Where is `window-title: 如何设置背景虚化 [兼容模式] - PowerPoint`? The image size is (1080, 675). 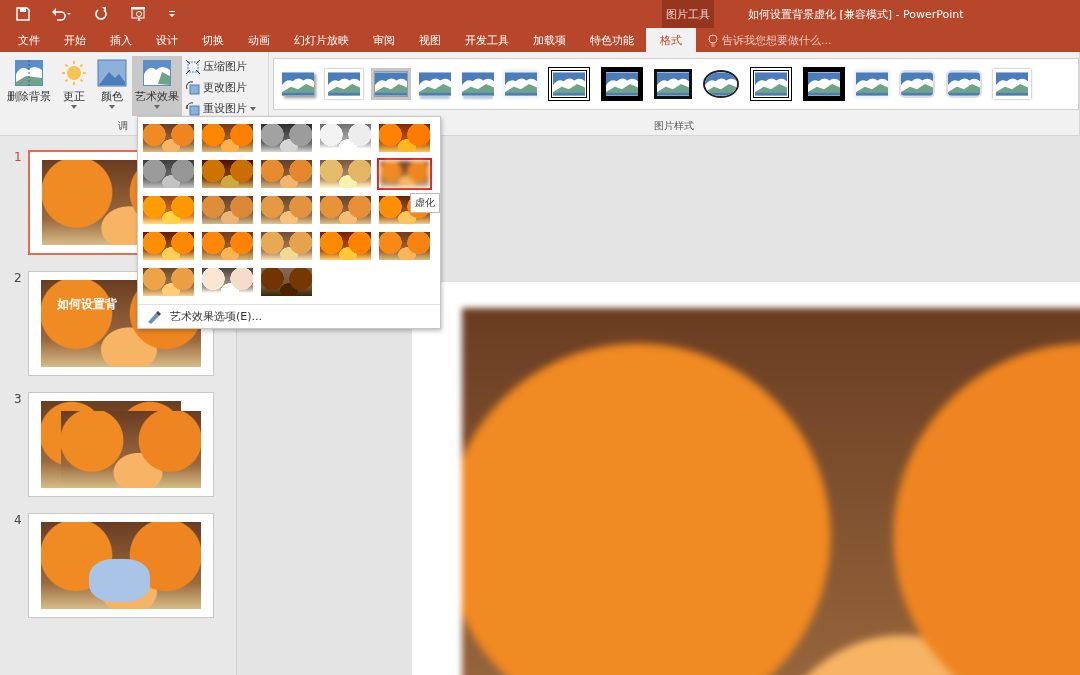 window-title: 如何设置背景虚化 [兼容模式] - PowerPoint is located at coordinates (856, 14).